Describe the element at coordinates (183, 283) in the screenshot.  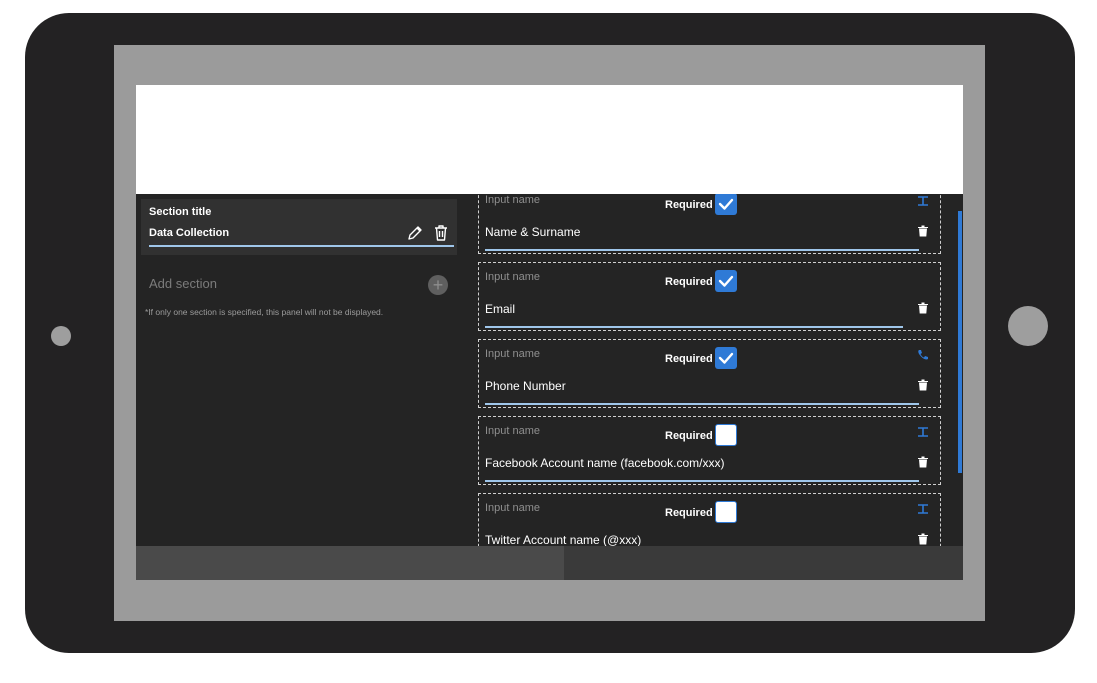
I see `add-section-label: Add section` at that location.